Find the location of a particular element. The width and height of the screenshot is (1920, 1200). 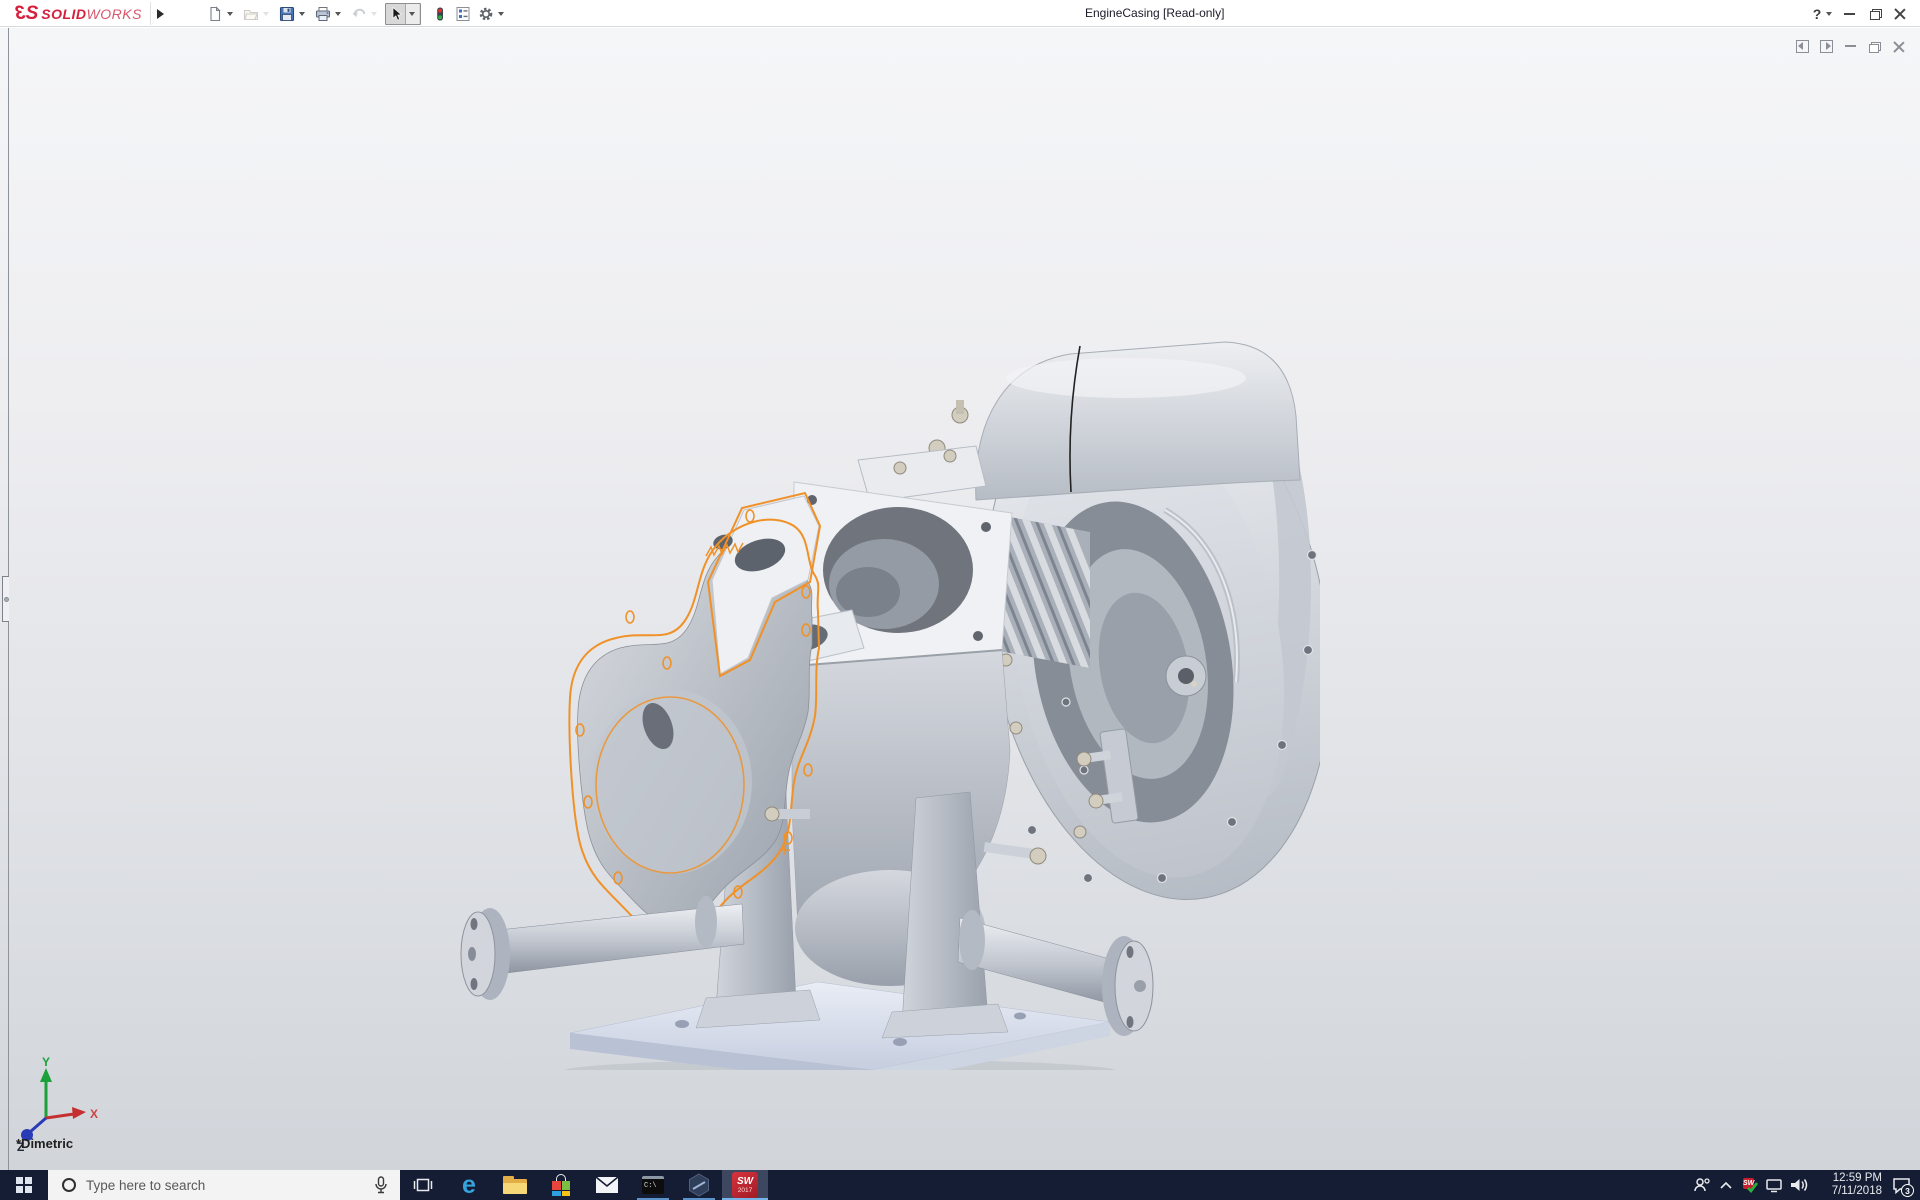

expand-tab-dot-icon is located at coordinates (6, 599).